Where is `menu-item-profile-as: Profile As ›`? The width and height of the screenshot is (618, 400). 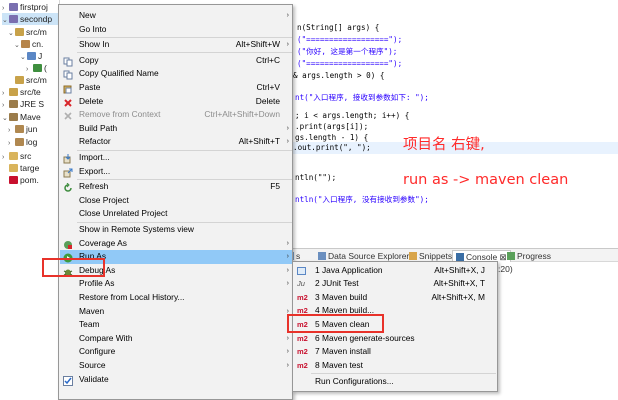
menu-item-profile-as: Profile As › is located at coordinates (176, 284).